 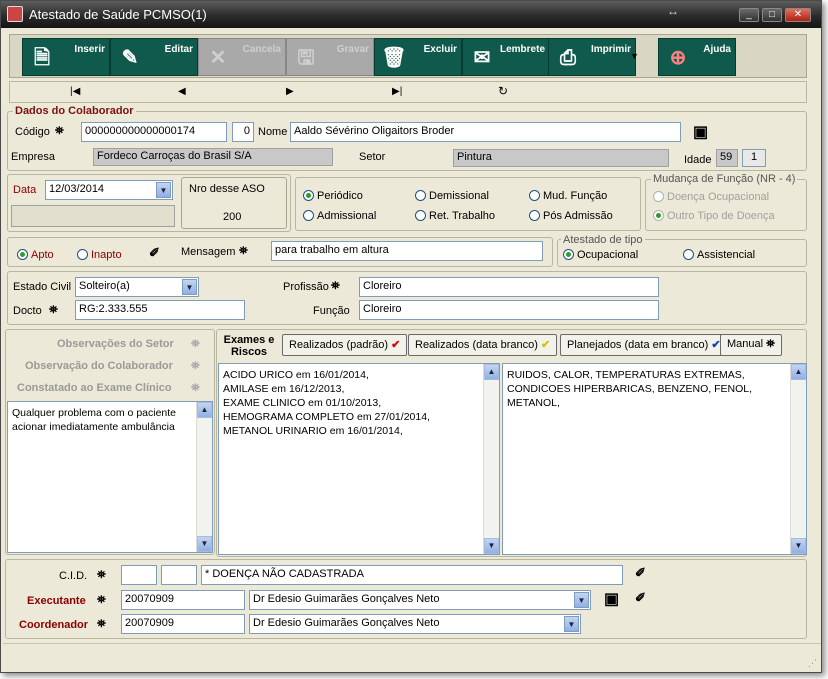 What do you see at coordinates (644, 345) in the screenshot?
I see `planejados-button: Planejados (data em branco) ✔` at bounding box center [644, 345].